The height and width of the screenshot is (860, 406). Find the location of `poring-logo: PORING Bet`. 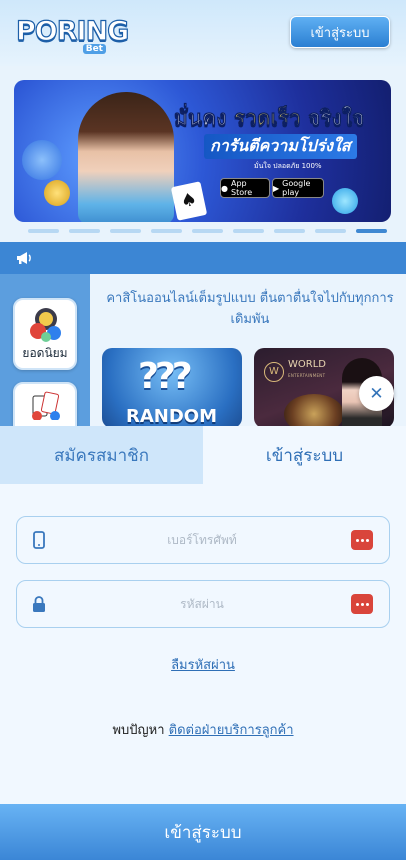

poring-logo: PORING Bet is located at coordinates (72, 33).